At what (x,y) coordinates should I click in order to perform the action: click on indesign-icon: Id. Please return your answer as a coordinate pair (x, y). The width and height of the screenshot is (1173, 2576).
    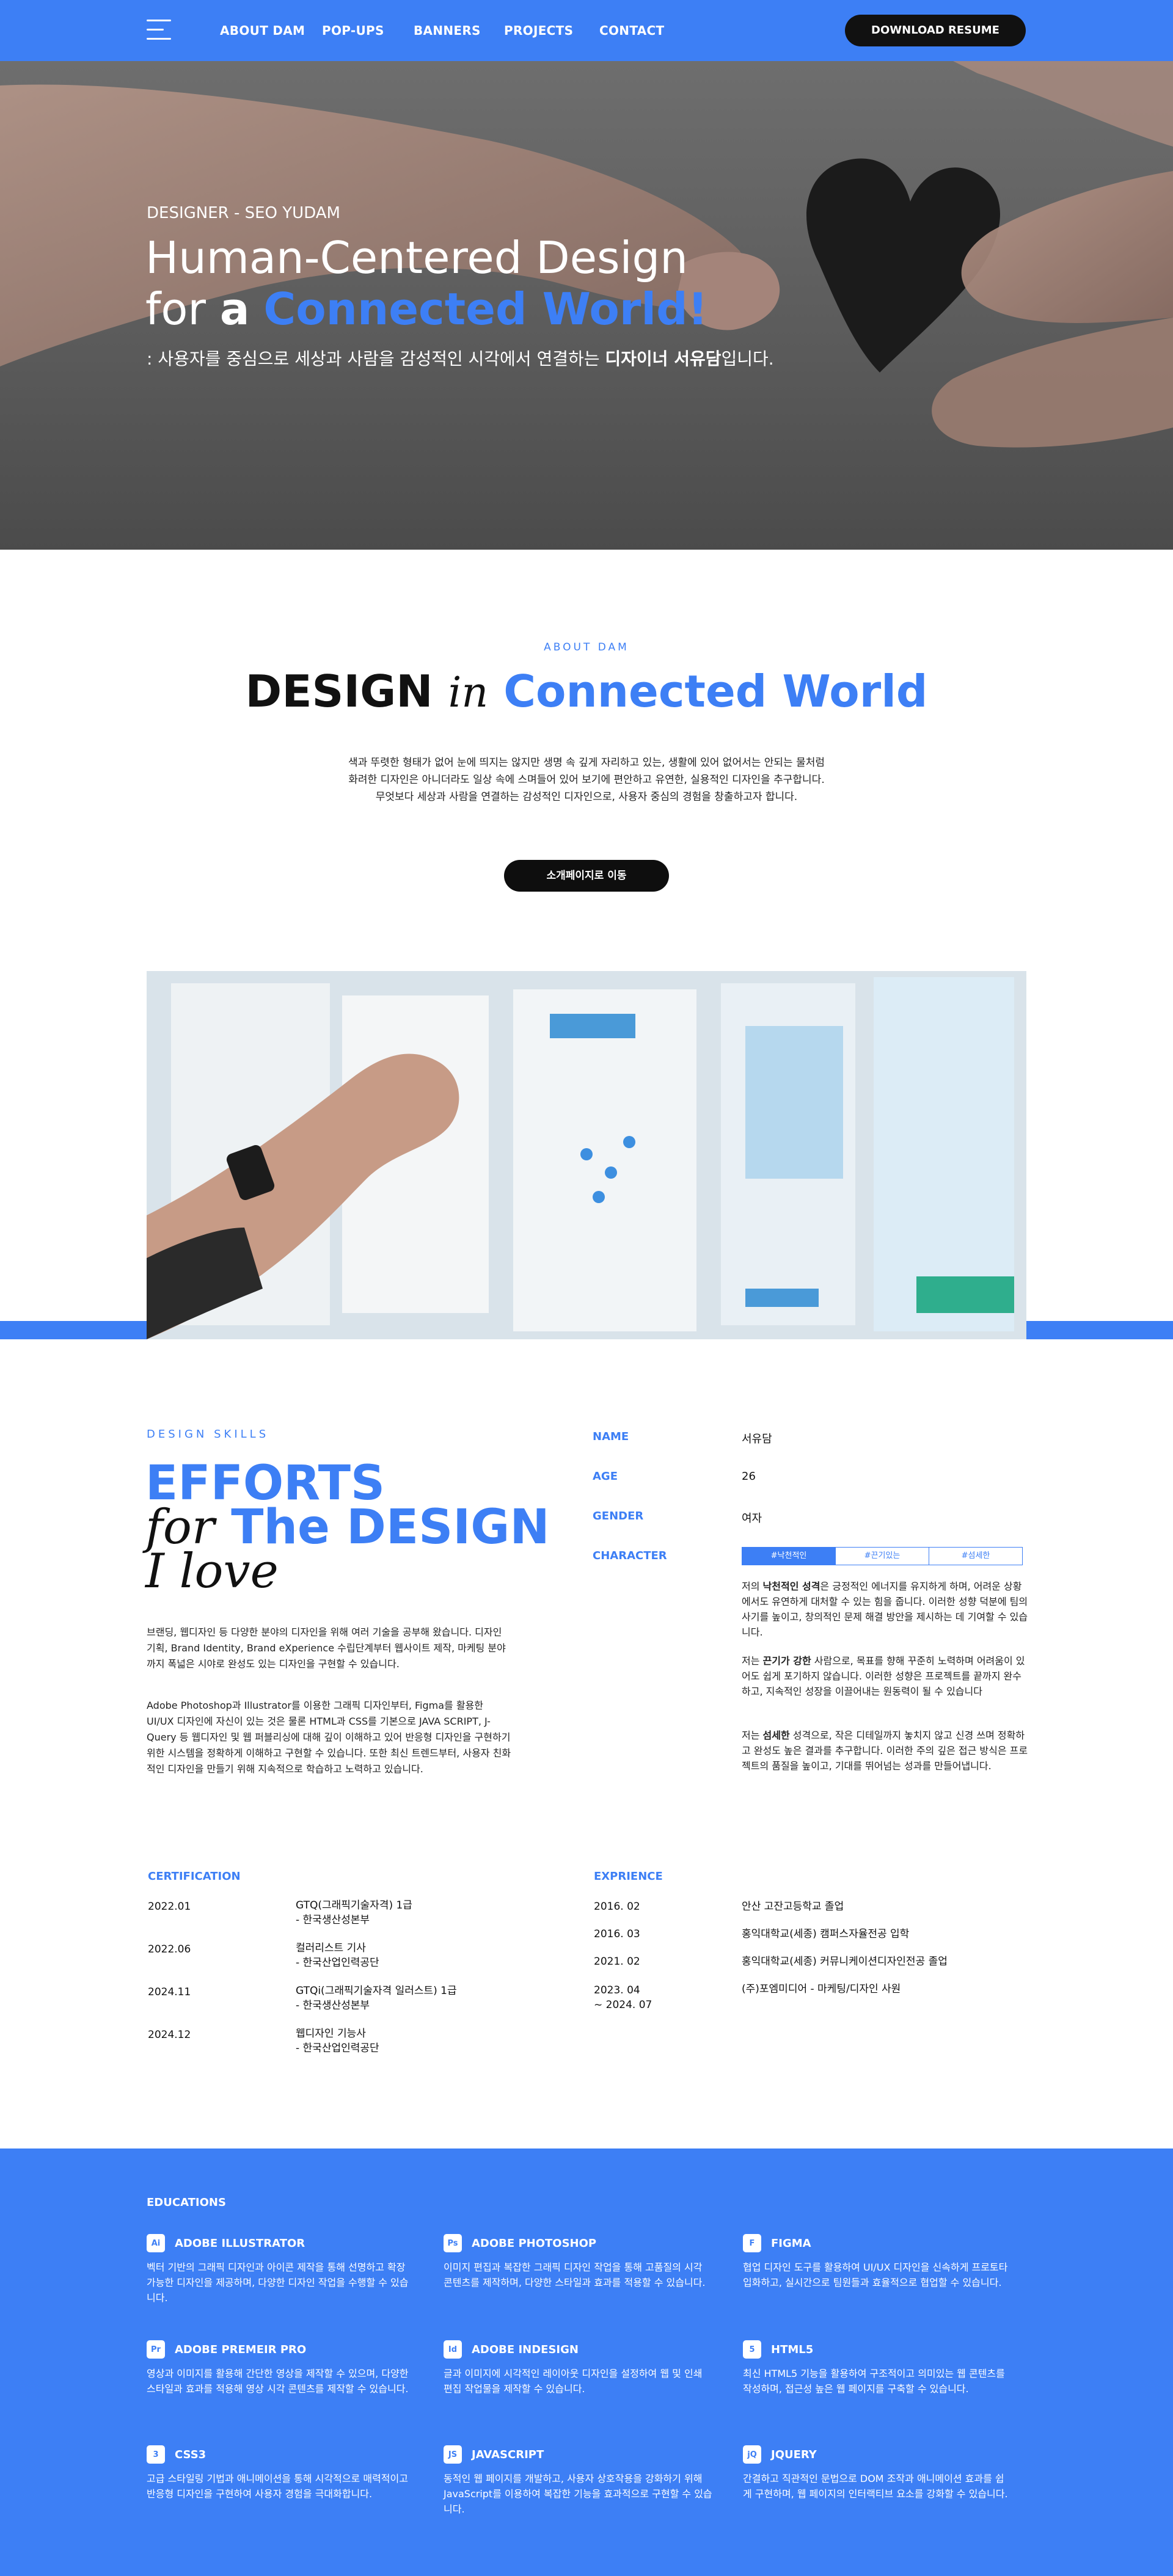
    Looking at the image, I should click on (453, 2349).